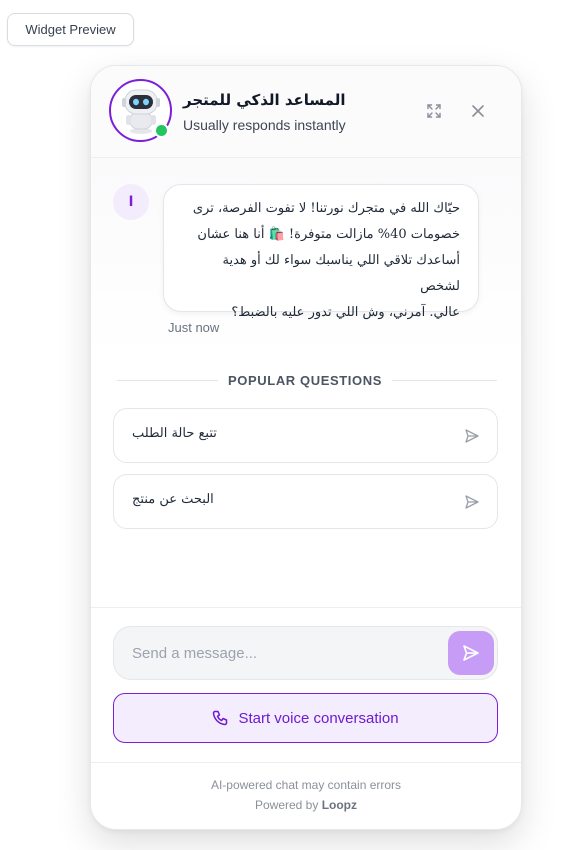 The image size is (571, 850). Describe the element at coordinates (318, 718) in the screenshot. I see `voice-button-label: Start voice conversation` at that location.